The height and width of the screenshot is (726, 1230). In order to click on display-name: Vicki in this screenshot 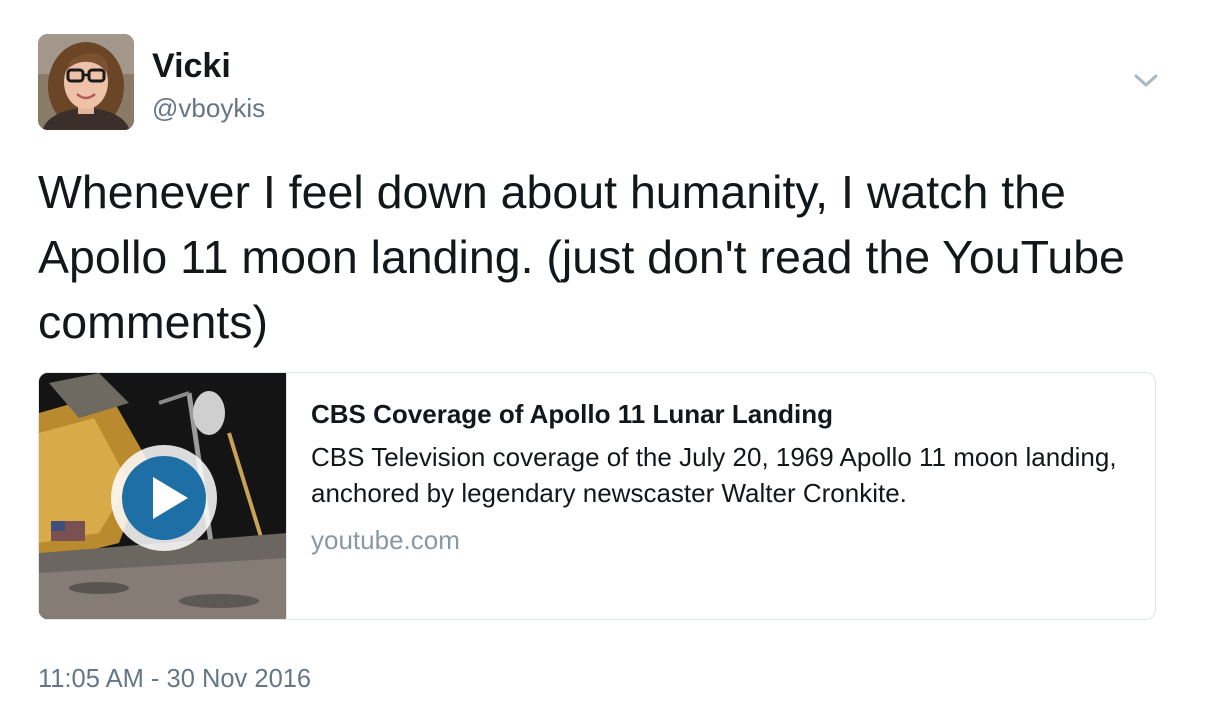, I will do `click(191, 66)`.